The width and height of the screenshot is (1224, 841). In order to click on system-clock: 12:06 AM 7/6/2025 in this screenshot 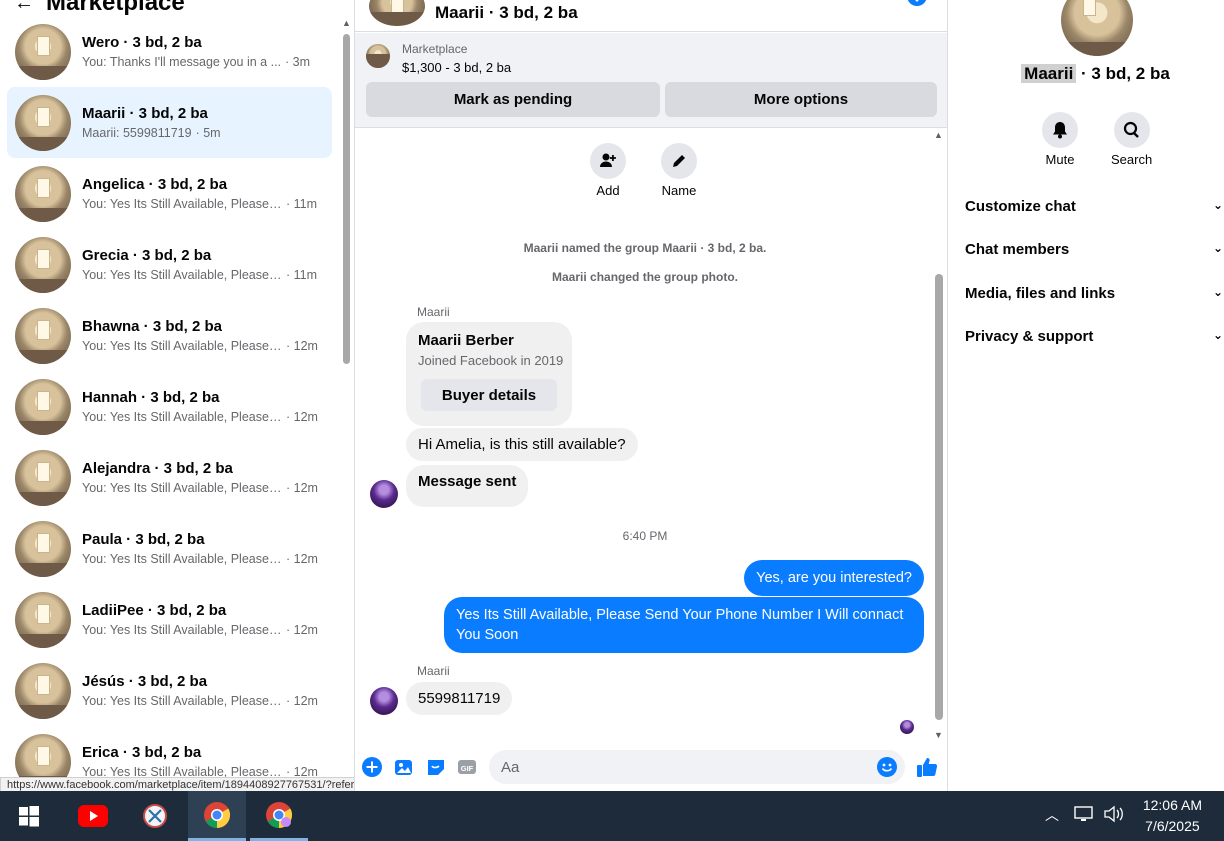, I will do `click(1172, 816)`.